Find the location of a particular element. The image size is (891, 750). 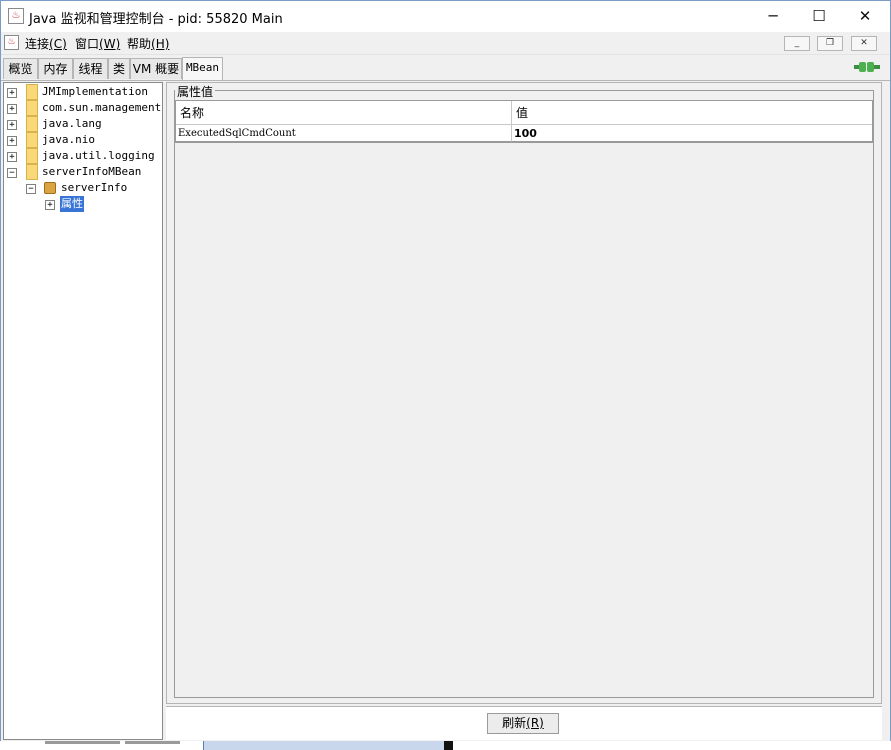

tab-bar: 概览 内存 线程 类 VM 概要 MBean is located at coordinates (445, 68).